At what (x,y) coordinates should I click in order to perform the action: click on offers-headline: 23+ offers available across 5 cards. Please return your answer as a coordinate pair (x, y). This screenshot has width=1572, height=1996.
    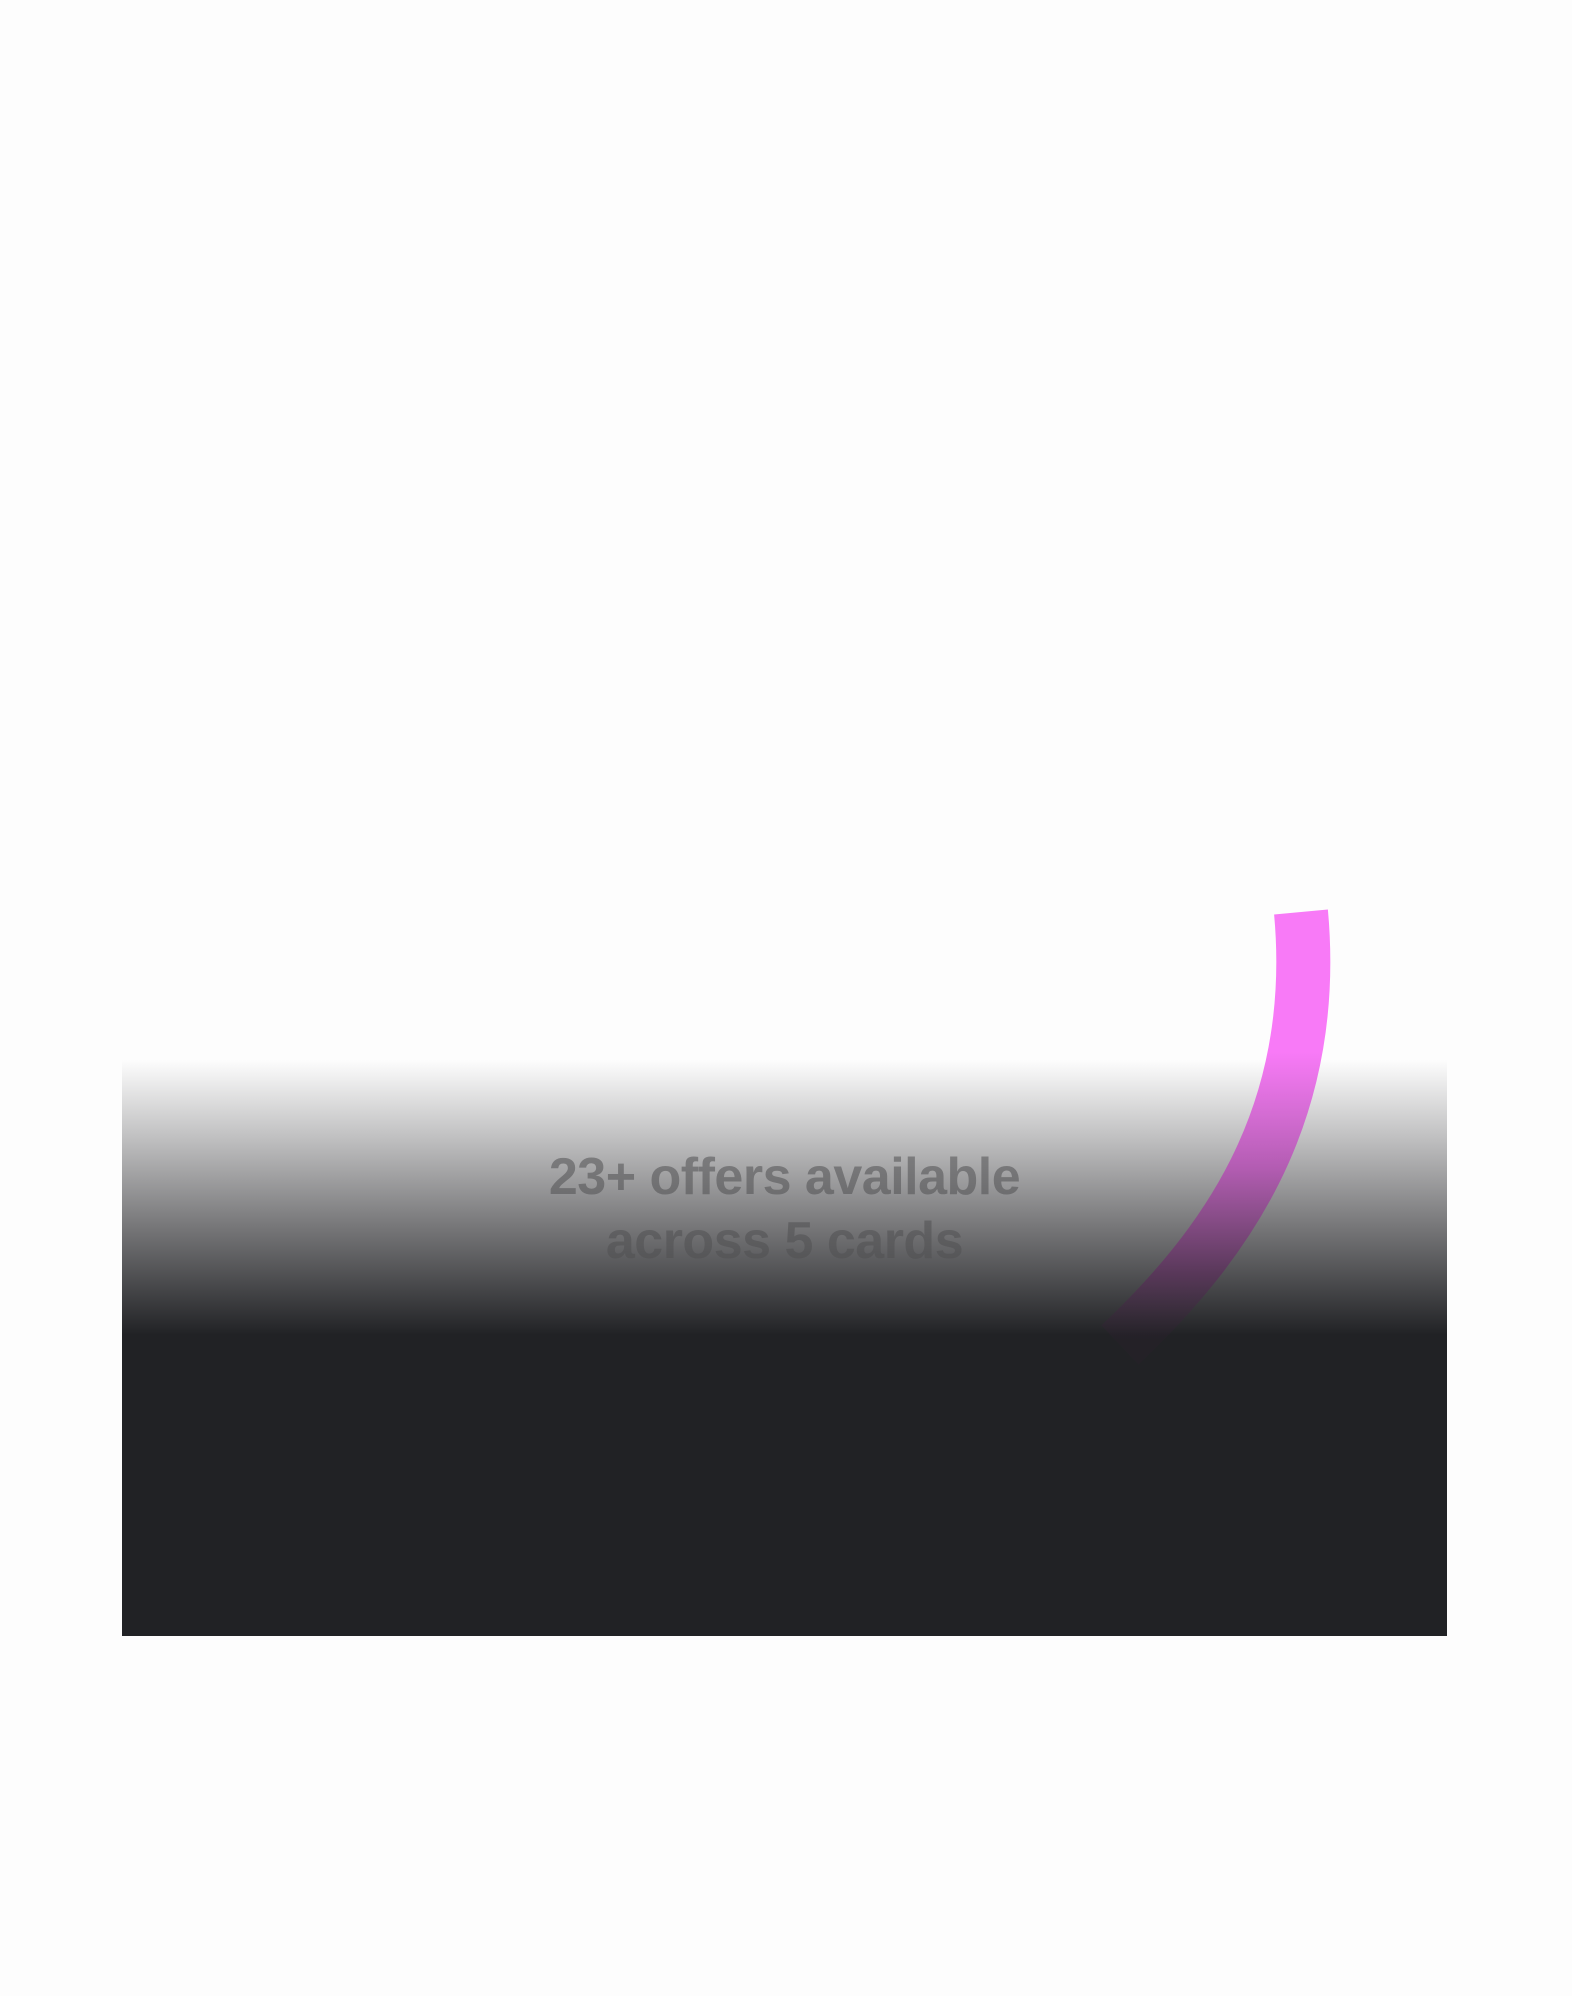
    Looking at the image, I should click on (784, 1209).